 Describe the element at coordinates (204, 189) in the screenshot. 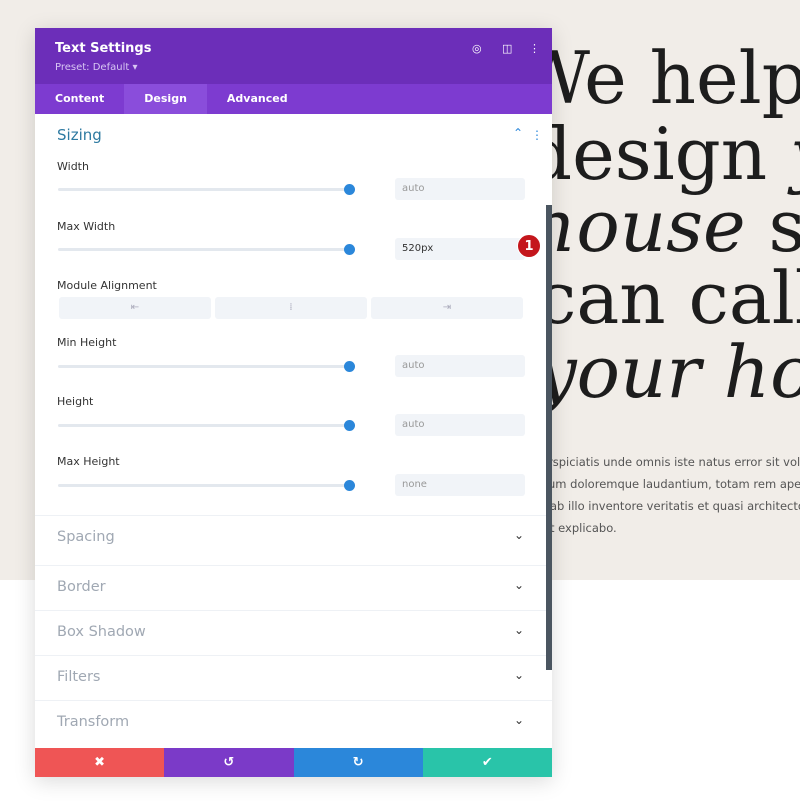

I see `width-slider` at that location.